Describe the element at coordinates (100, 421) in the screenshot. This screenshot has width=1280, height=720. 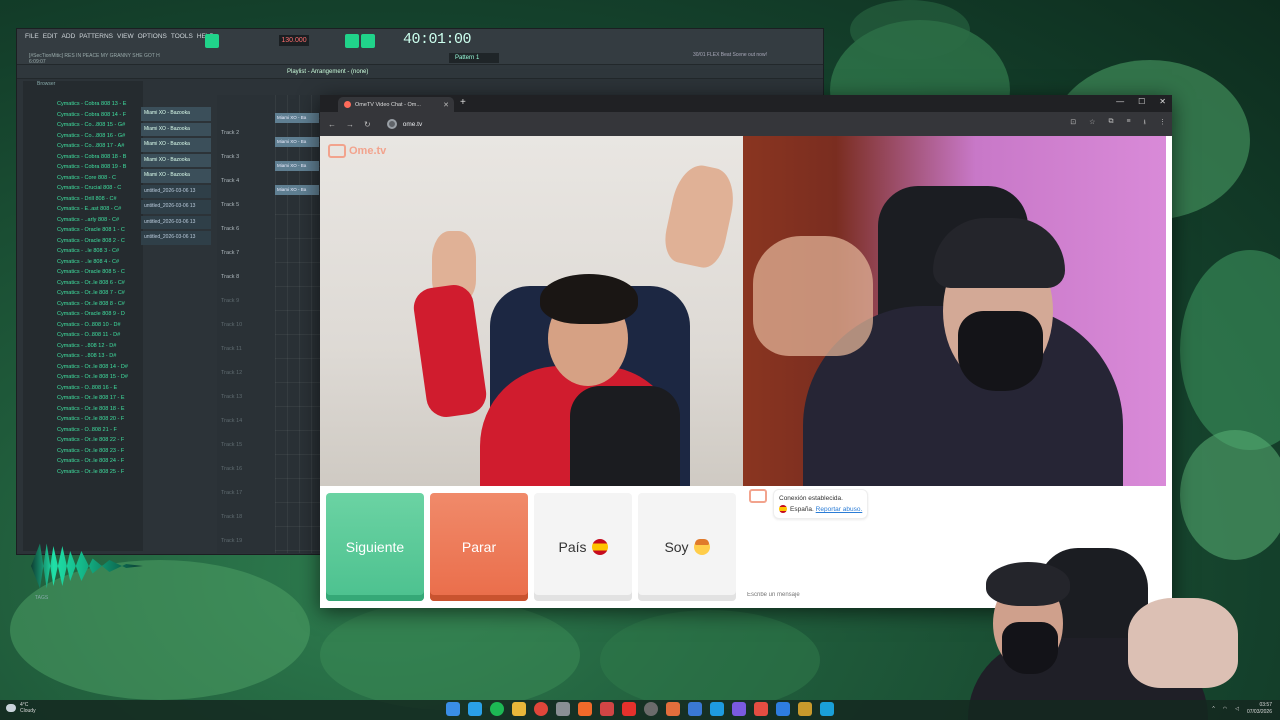
I see `browser-file-item: Cymatics - Or..le 808 20 - F` at that location.